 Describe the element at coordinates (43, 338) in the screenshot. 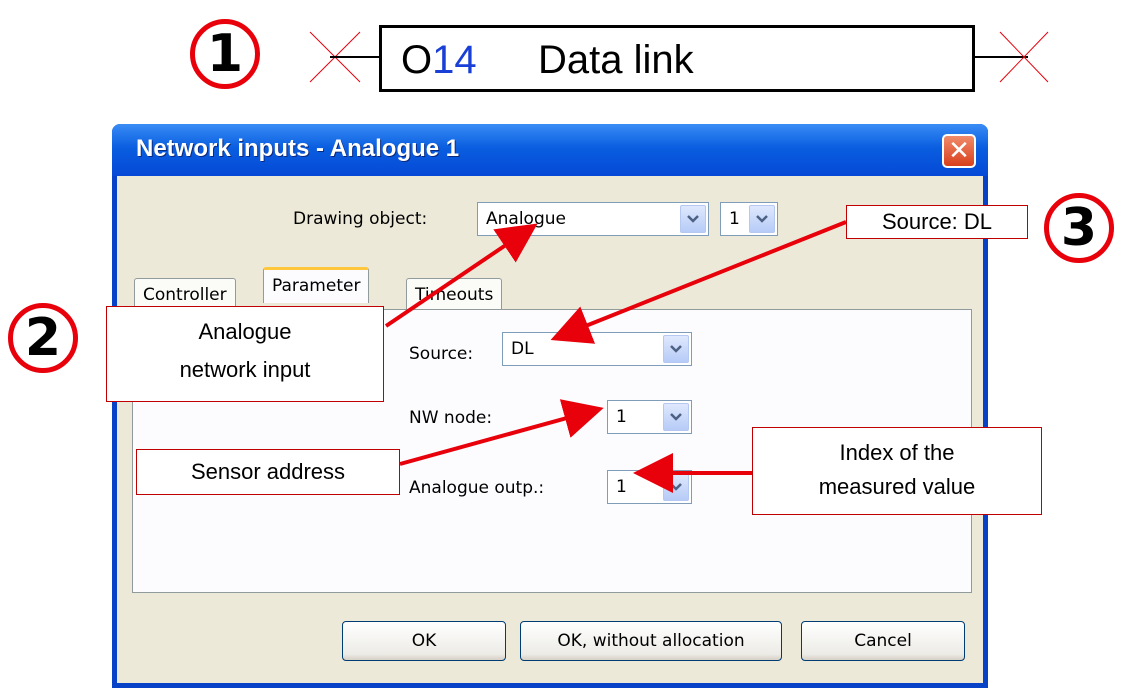

I see `marker-2: 2` at that location.